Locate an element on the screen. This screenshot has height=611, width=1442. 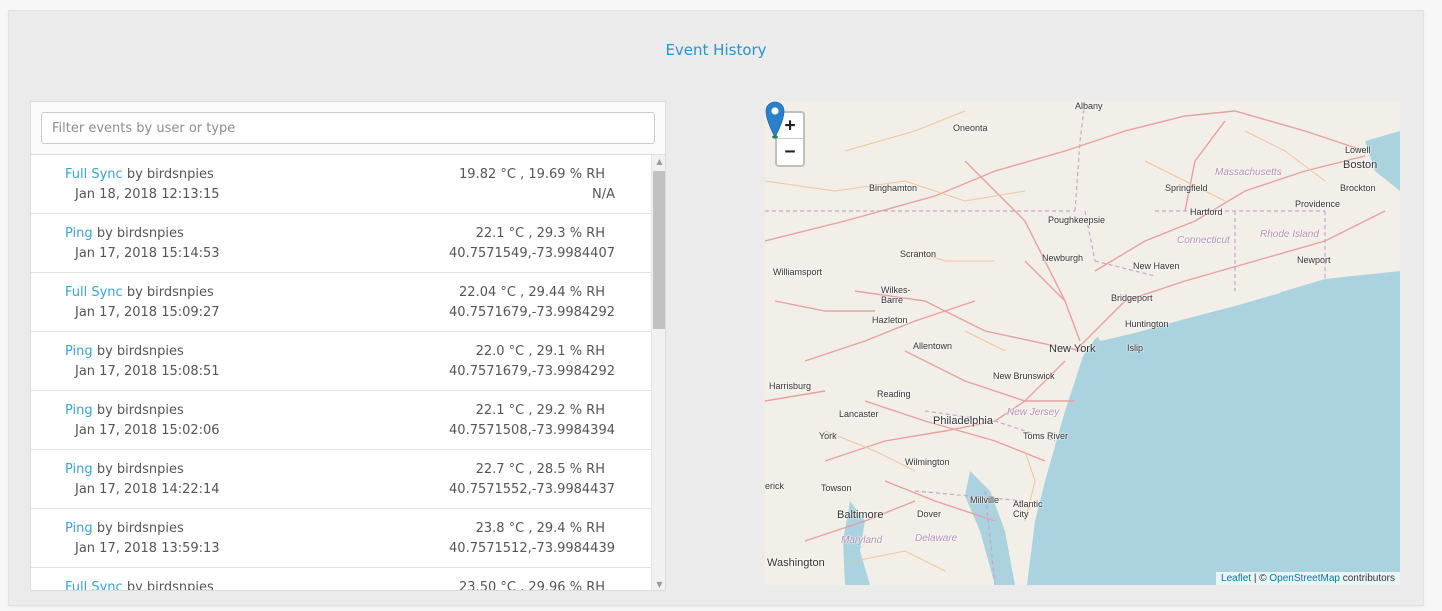
event-list-scrollbar: ▲ ▼ is located at coordinates (658, 372).